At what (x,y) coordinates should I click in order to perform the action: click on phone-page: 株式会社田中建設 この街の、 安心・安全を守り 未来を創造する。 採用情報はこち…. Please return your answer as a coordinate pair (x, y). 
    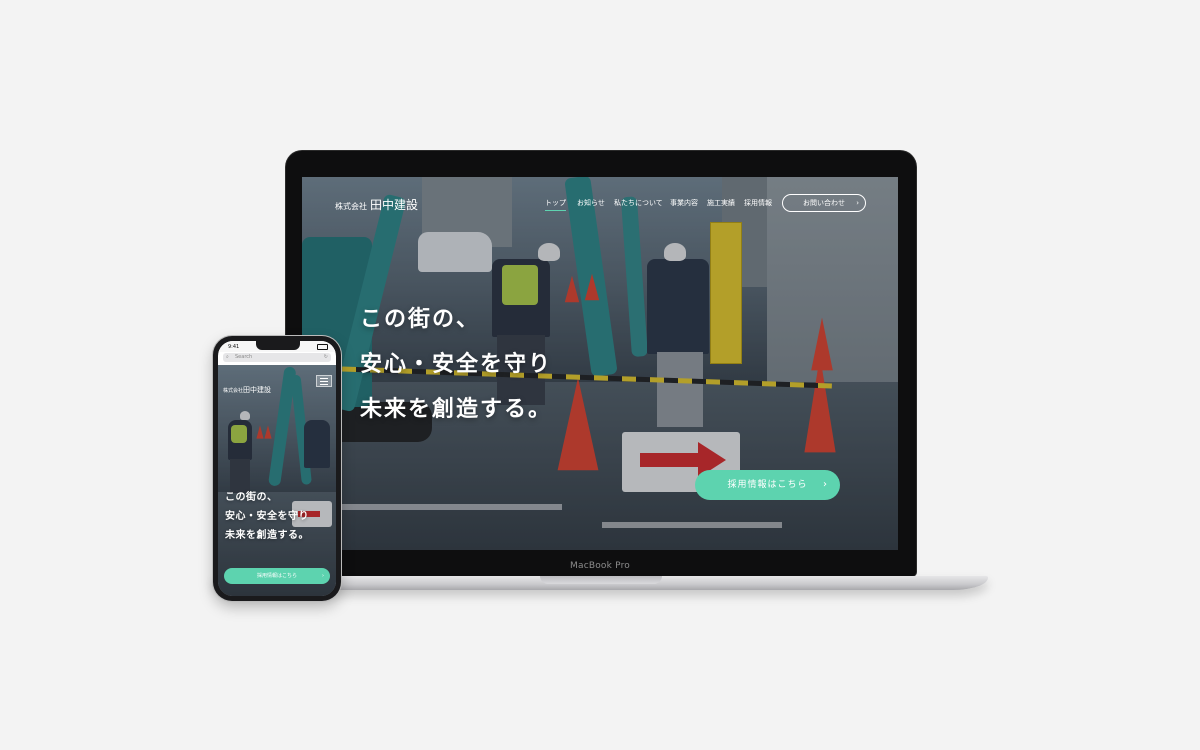
    Looking at the image, I should click on (277, 480).